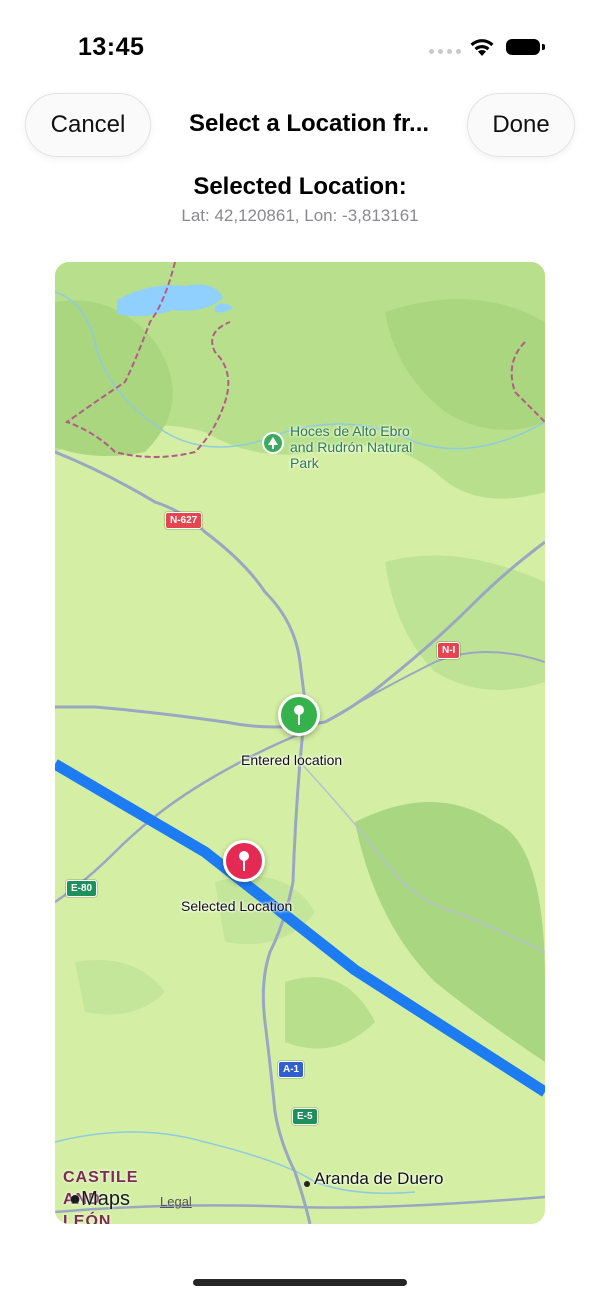  I want to click on road-badge-e80: E-80, so click(82, 888).